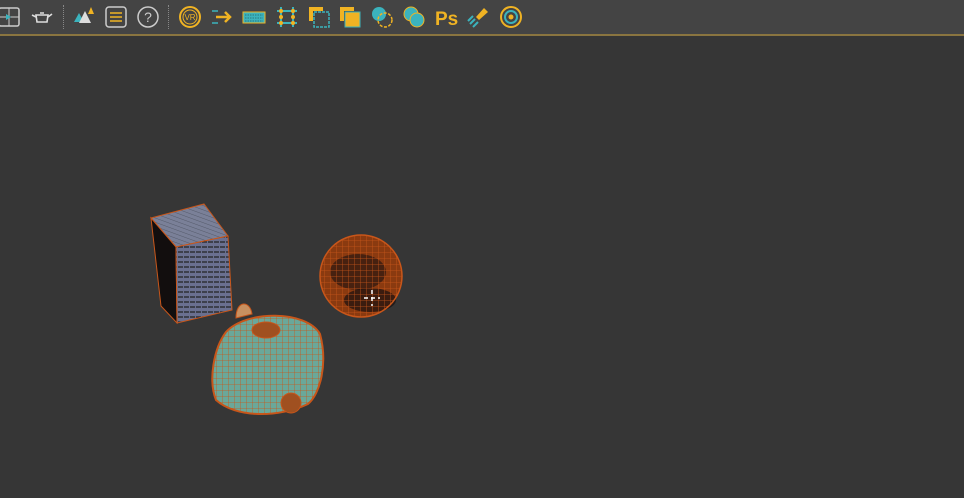 The image size is (964, 498). What do you see at coordinates (191, 264) in the screenshot?
I see `box-object` at bounding box center [191, 264].